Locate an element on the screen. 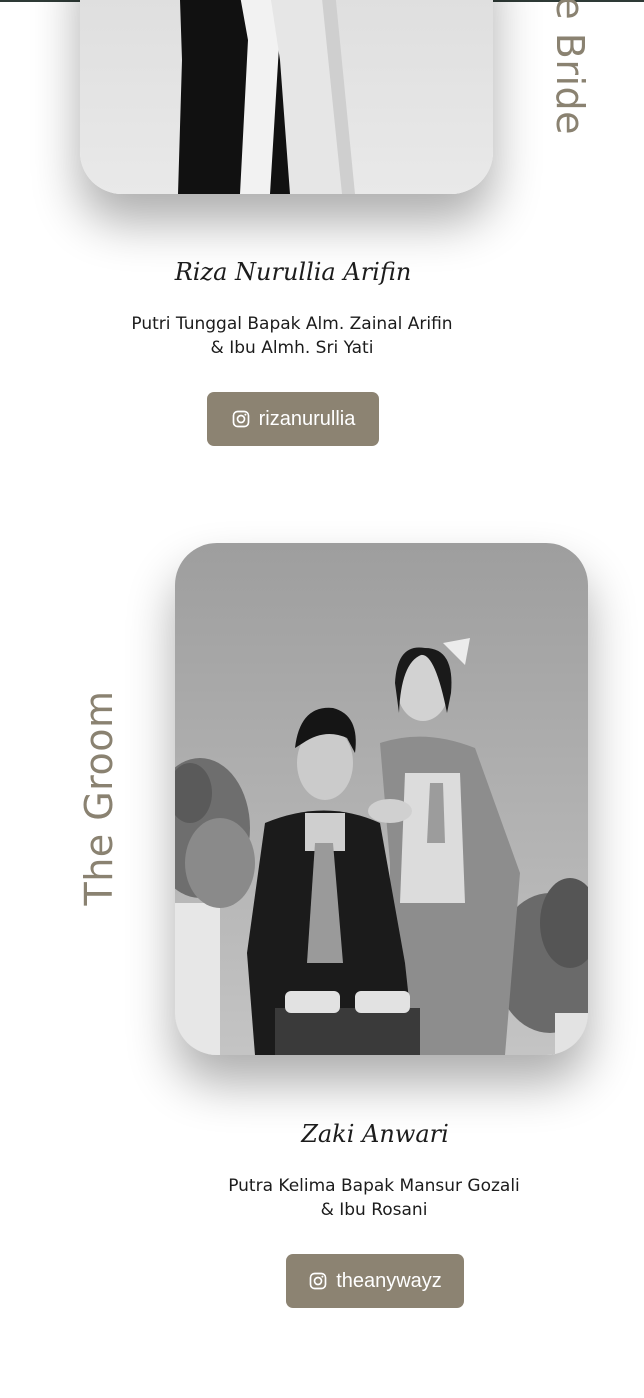 The width and height of the screenshot is (644, 1398). bride-name: Riza Nurullia Arifin is located at coordinates (293, 272).